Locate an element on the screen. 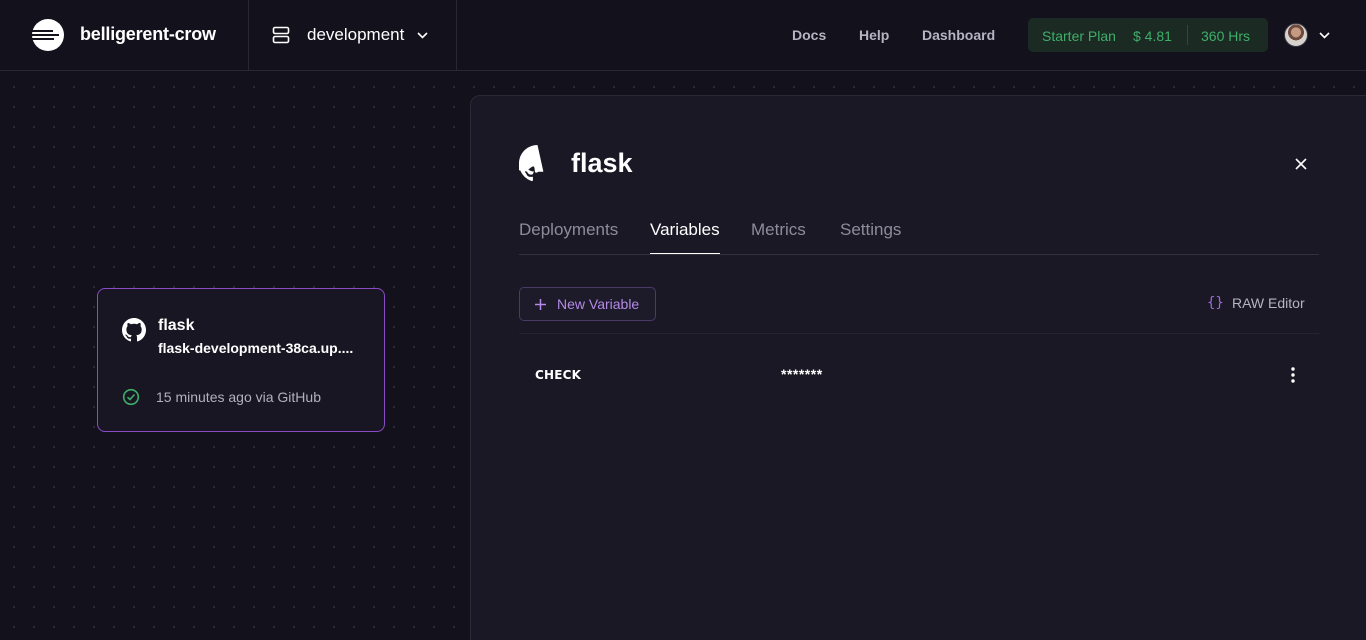  variable-row: CHECK ******* is located at coordinates (919, 374).